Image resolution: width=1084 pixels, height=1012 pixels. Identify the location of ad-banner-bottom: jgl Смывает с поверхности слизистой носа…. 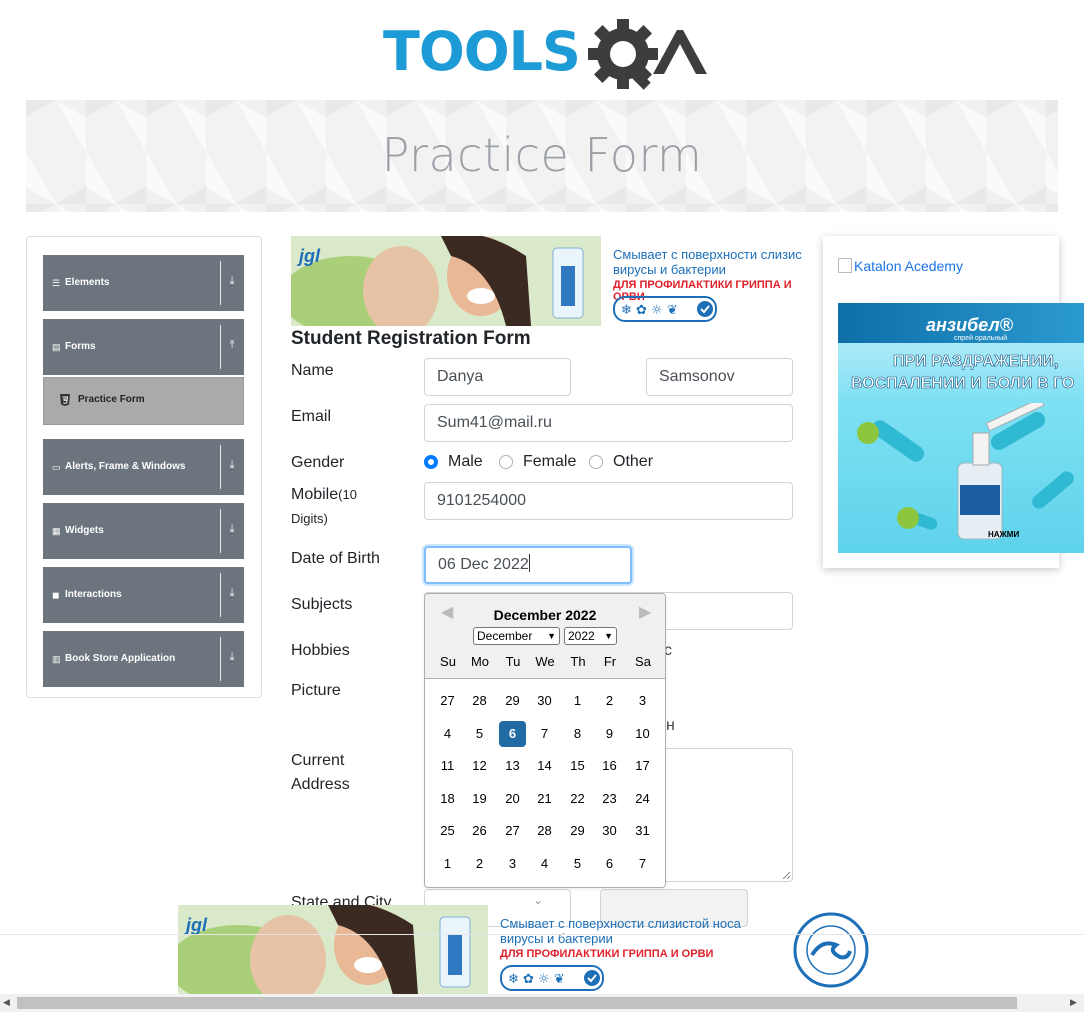
(542, 950).